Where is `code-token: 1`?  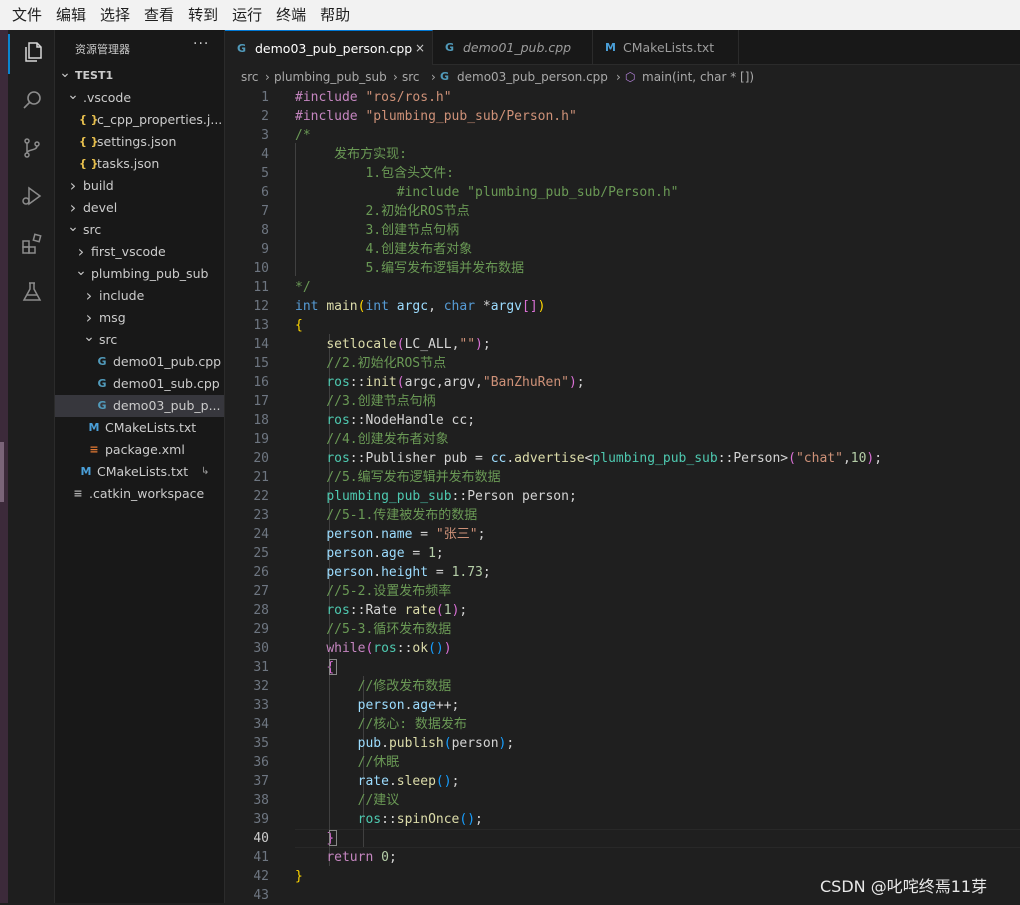 code-token: 1 is located at coordinates (447, 610).